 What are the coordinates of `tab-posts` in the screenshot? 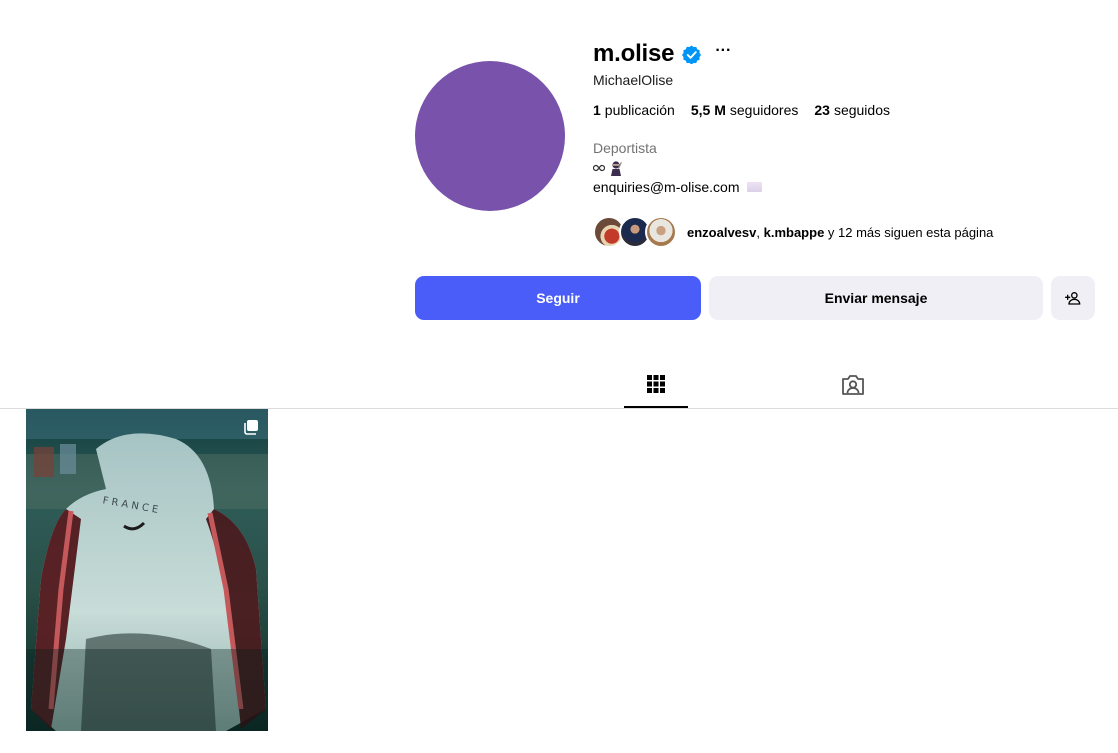 It's located at (656, 389).